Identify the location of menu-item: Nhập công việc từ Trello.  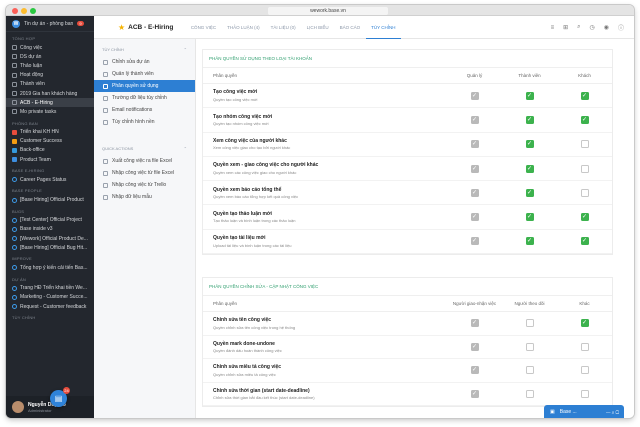
(144, 185).